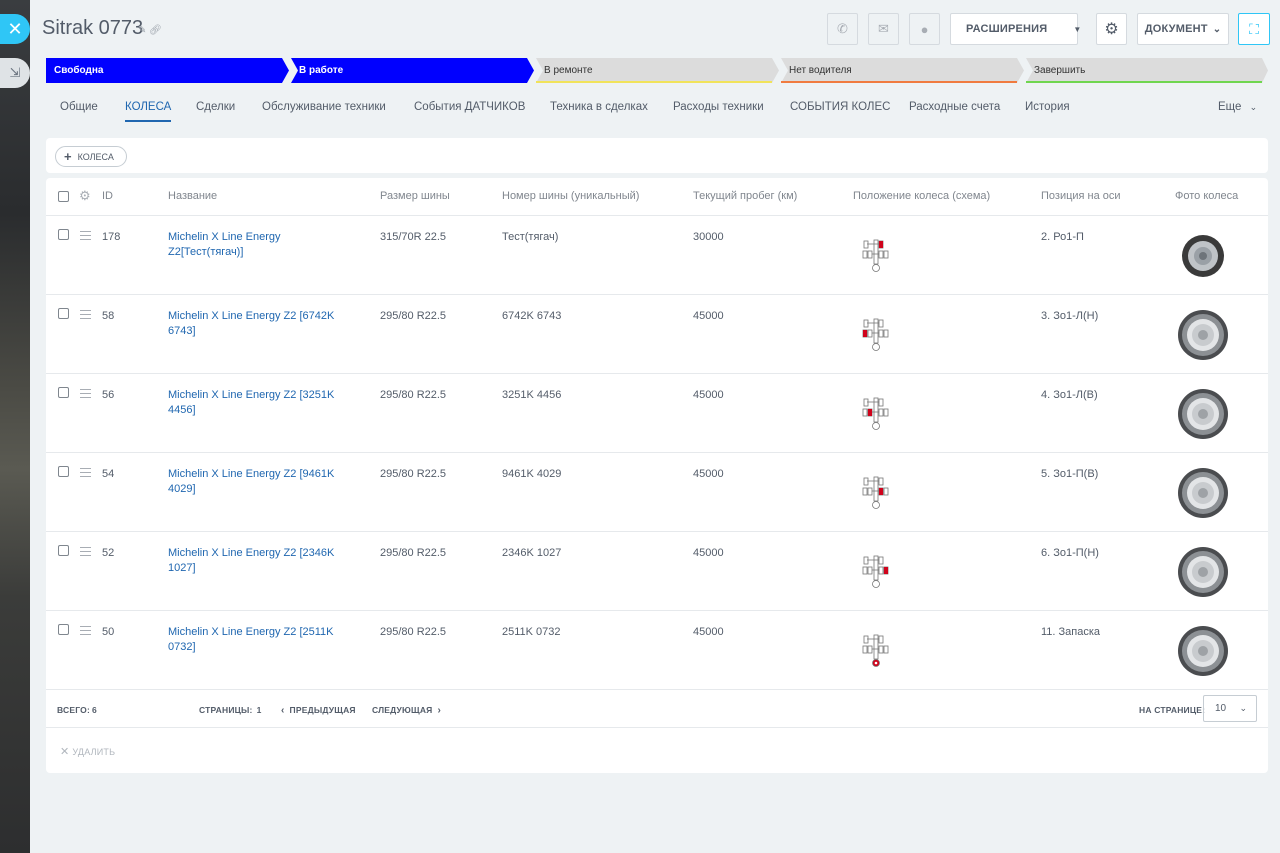  Describe the element at coordinates (258, 482) in the screenshot. I see `wheel-name-link: Michelin X Line Energy Z2 [9461K 4029]` at that location.